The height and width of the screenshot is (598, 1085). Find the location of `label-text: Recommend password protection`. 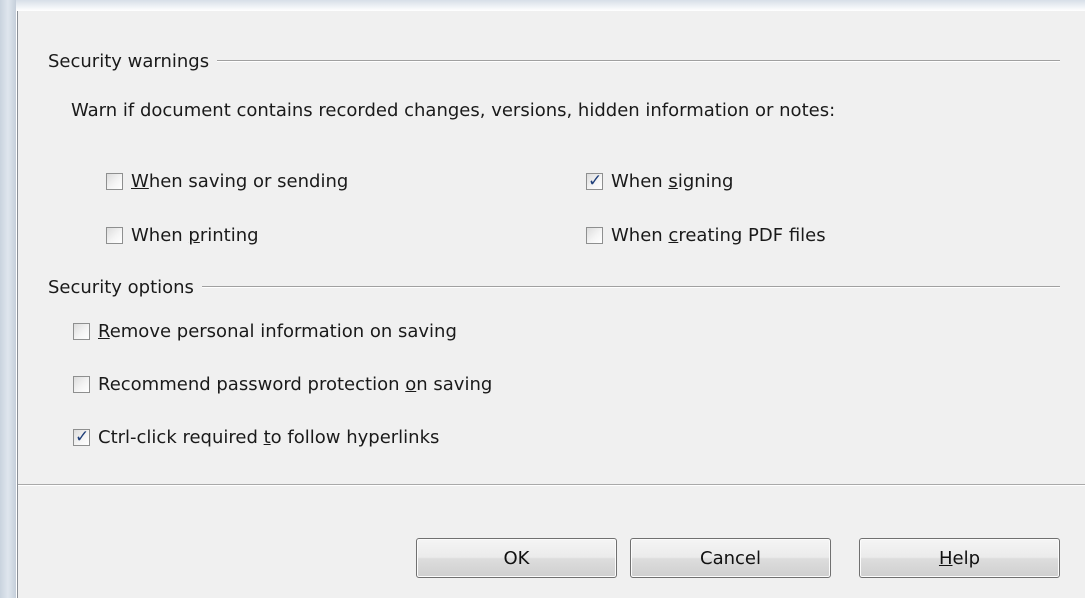

label-text: Recommend password protection is located at coordinates (252, 384).